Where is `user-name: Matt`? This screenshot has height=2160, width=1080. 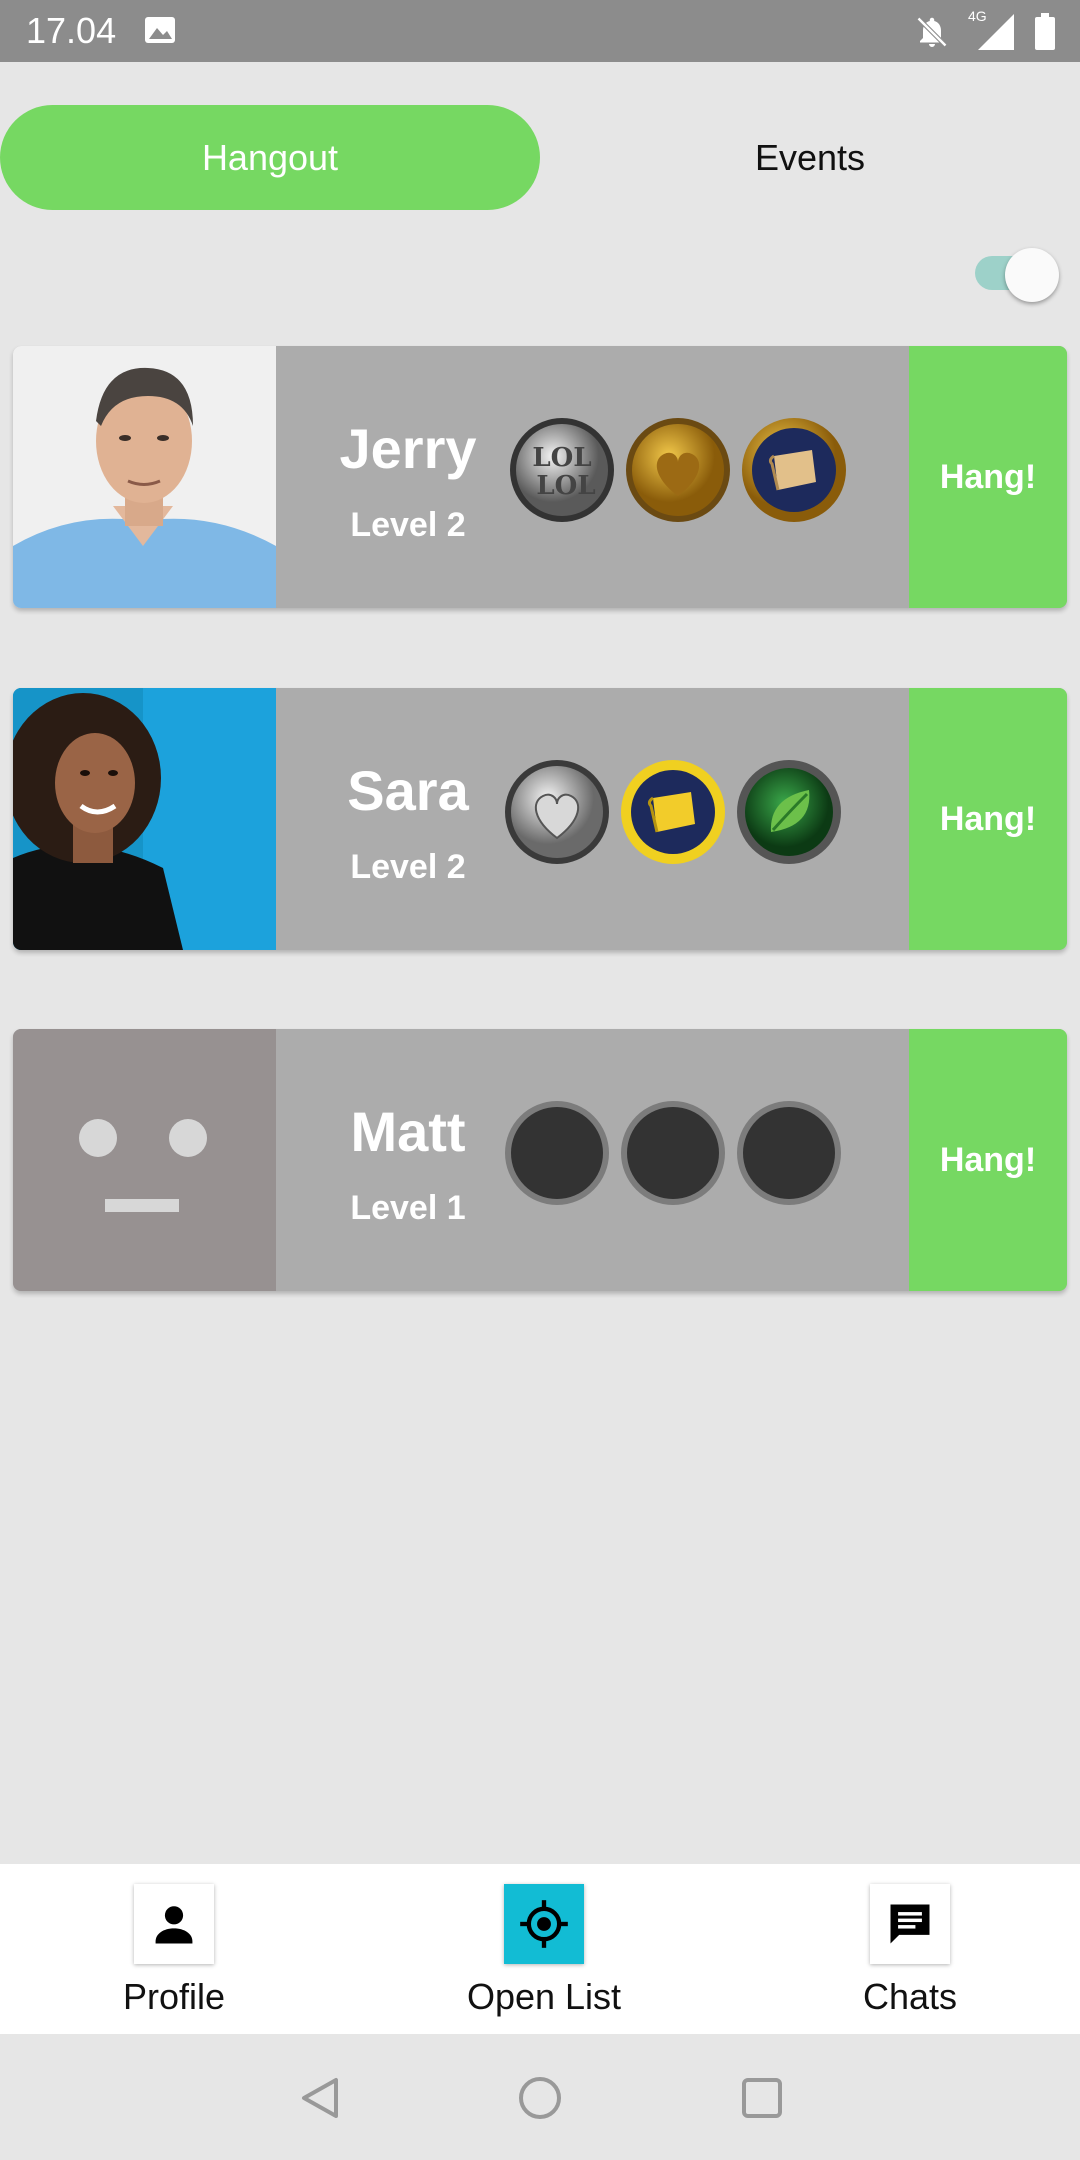 user-name: Matt is located at coordinates (408, 1131).